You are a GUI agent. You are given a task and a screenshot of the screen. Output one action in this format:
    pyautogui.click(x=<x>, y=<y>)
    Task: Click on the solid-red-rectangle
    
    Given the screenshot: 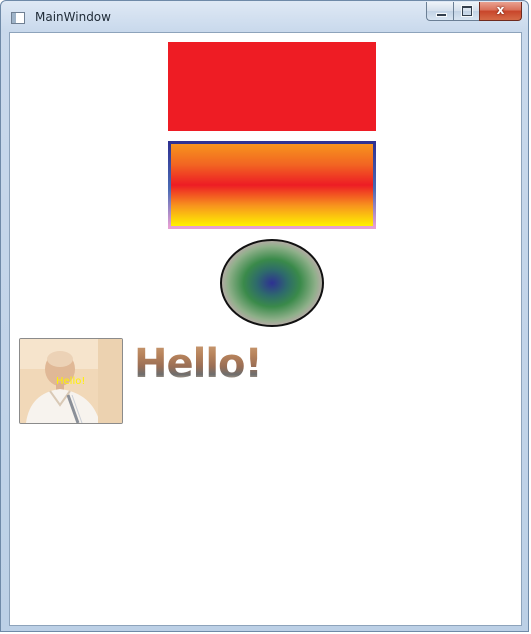 What is the action you would take?
    pyautogui.click(x=272, y=86)
    